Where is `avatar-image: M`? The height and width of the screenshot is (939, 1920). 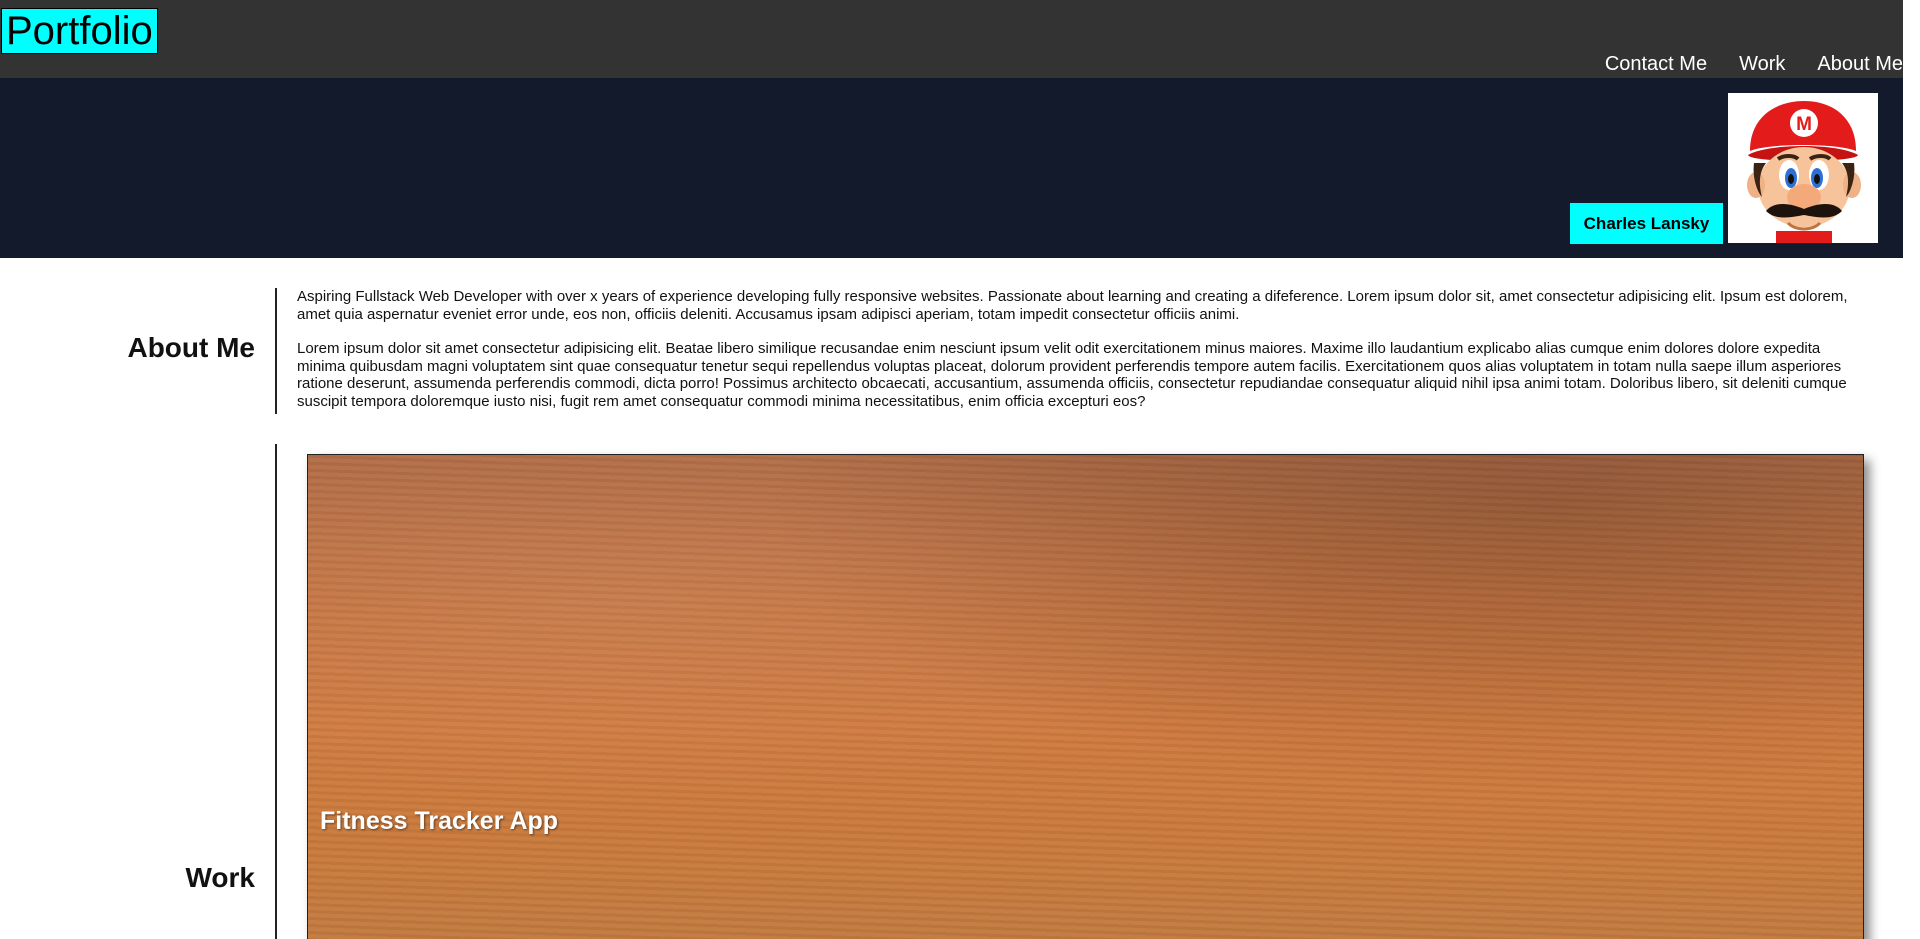 avatar-image: M is located at coordinates (1804, 172).